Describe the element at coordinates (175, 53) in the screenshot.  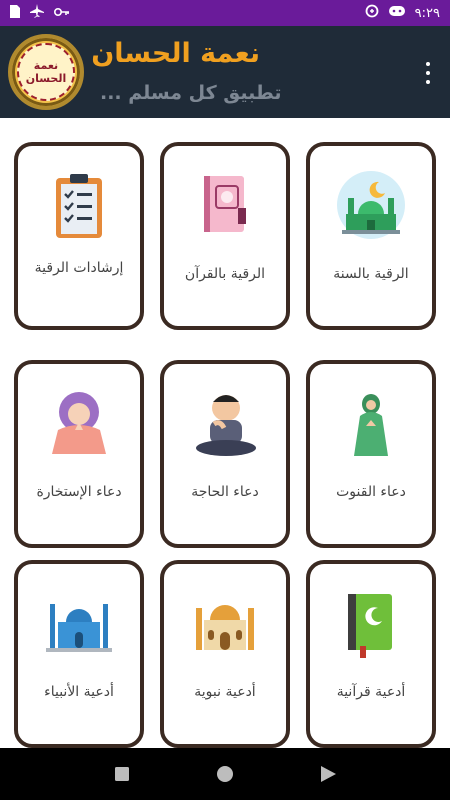
I see `app-title: نعمة الحسان` at that location.